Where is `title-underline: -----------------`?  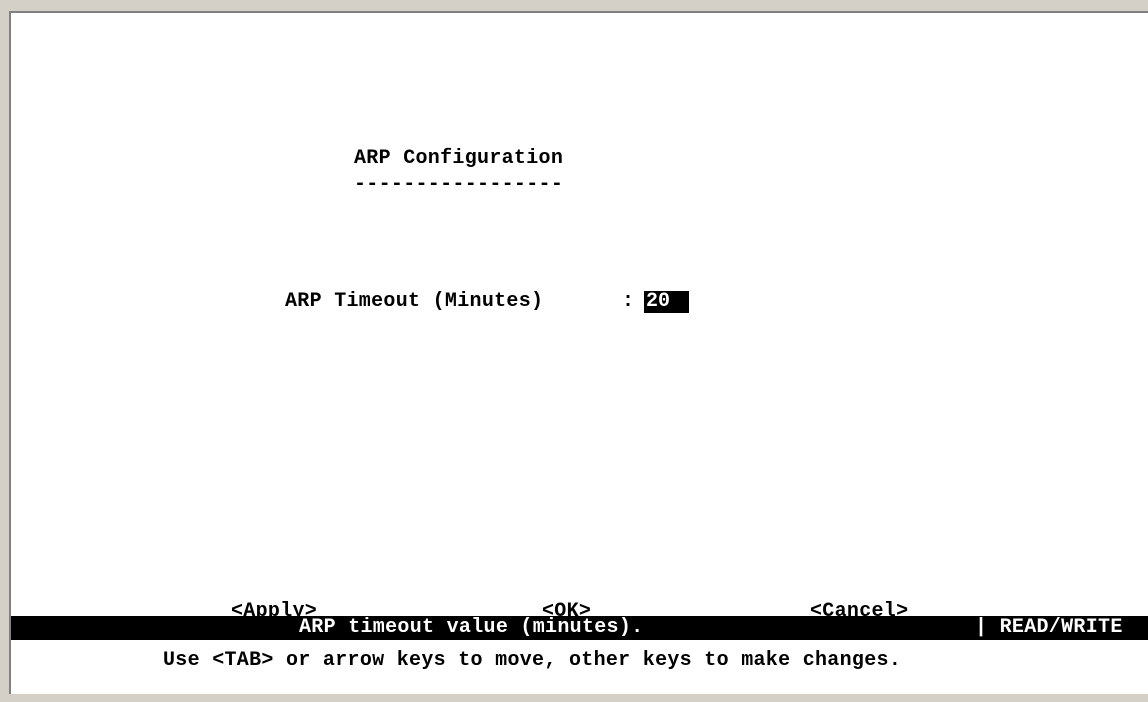
title-underline: ----------------- is located at coordinates (459, 184).